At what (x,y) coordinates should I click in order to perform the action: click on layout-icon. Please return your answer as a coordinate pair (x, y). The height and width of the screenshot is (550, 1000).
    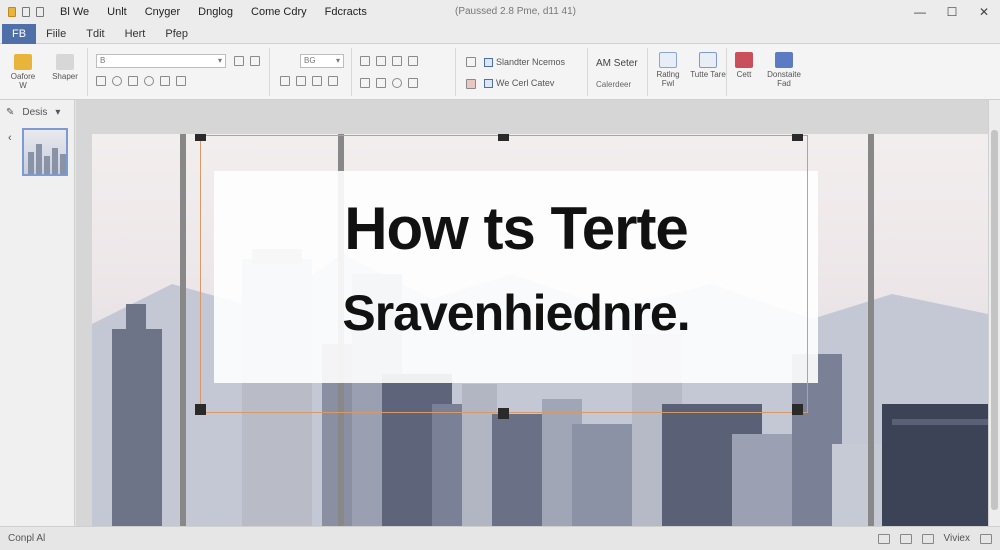
    Looking at the image, I should click on (471, 62).